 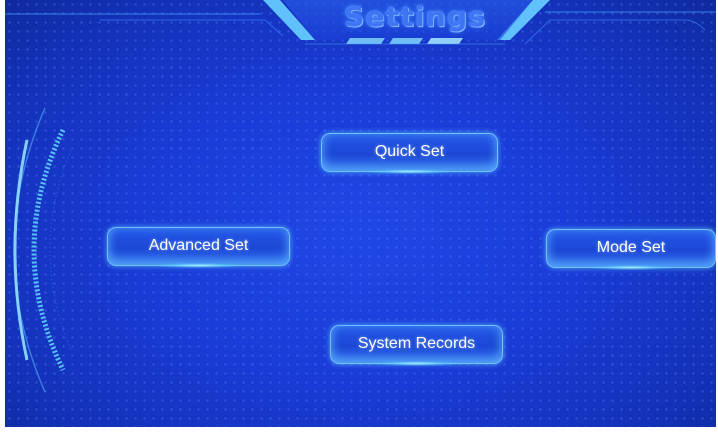 What do you see at coordinates (198, 245) in the screenshot?
I see `advanced-set-label: Advanced Set` at bounding box center [198, 245].